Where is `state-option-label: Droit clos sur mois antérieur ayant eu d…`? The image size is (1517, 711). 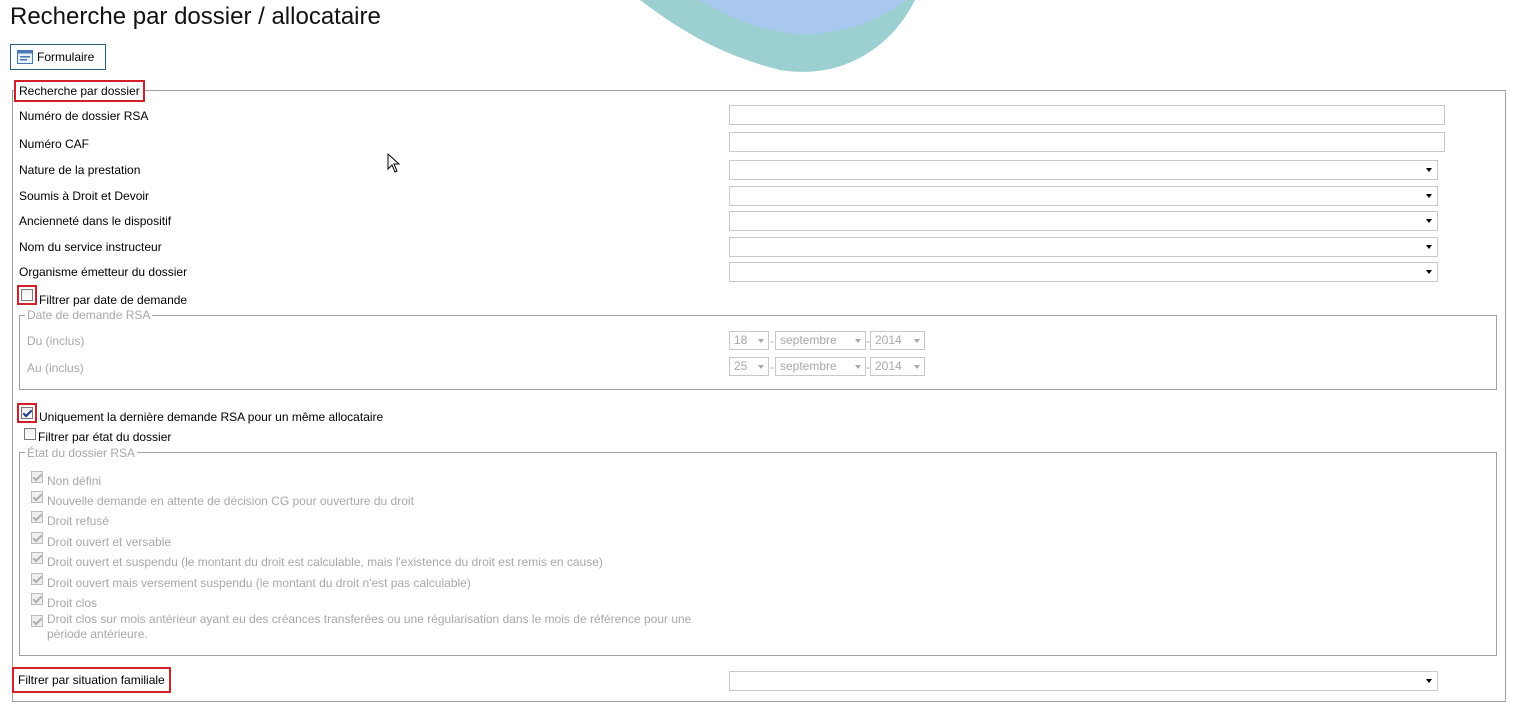
state-option-label: Droit clos sur mois antérieur ayant eu d… is located at coordinates (369, 619).